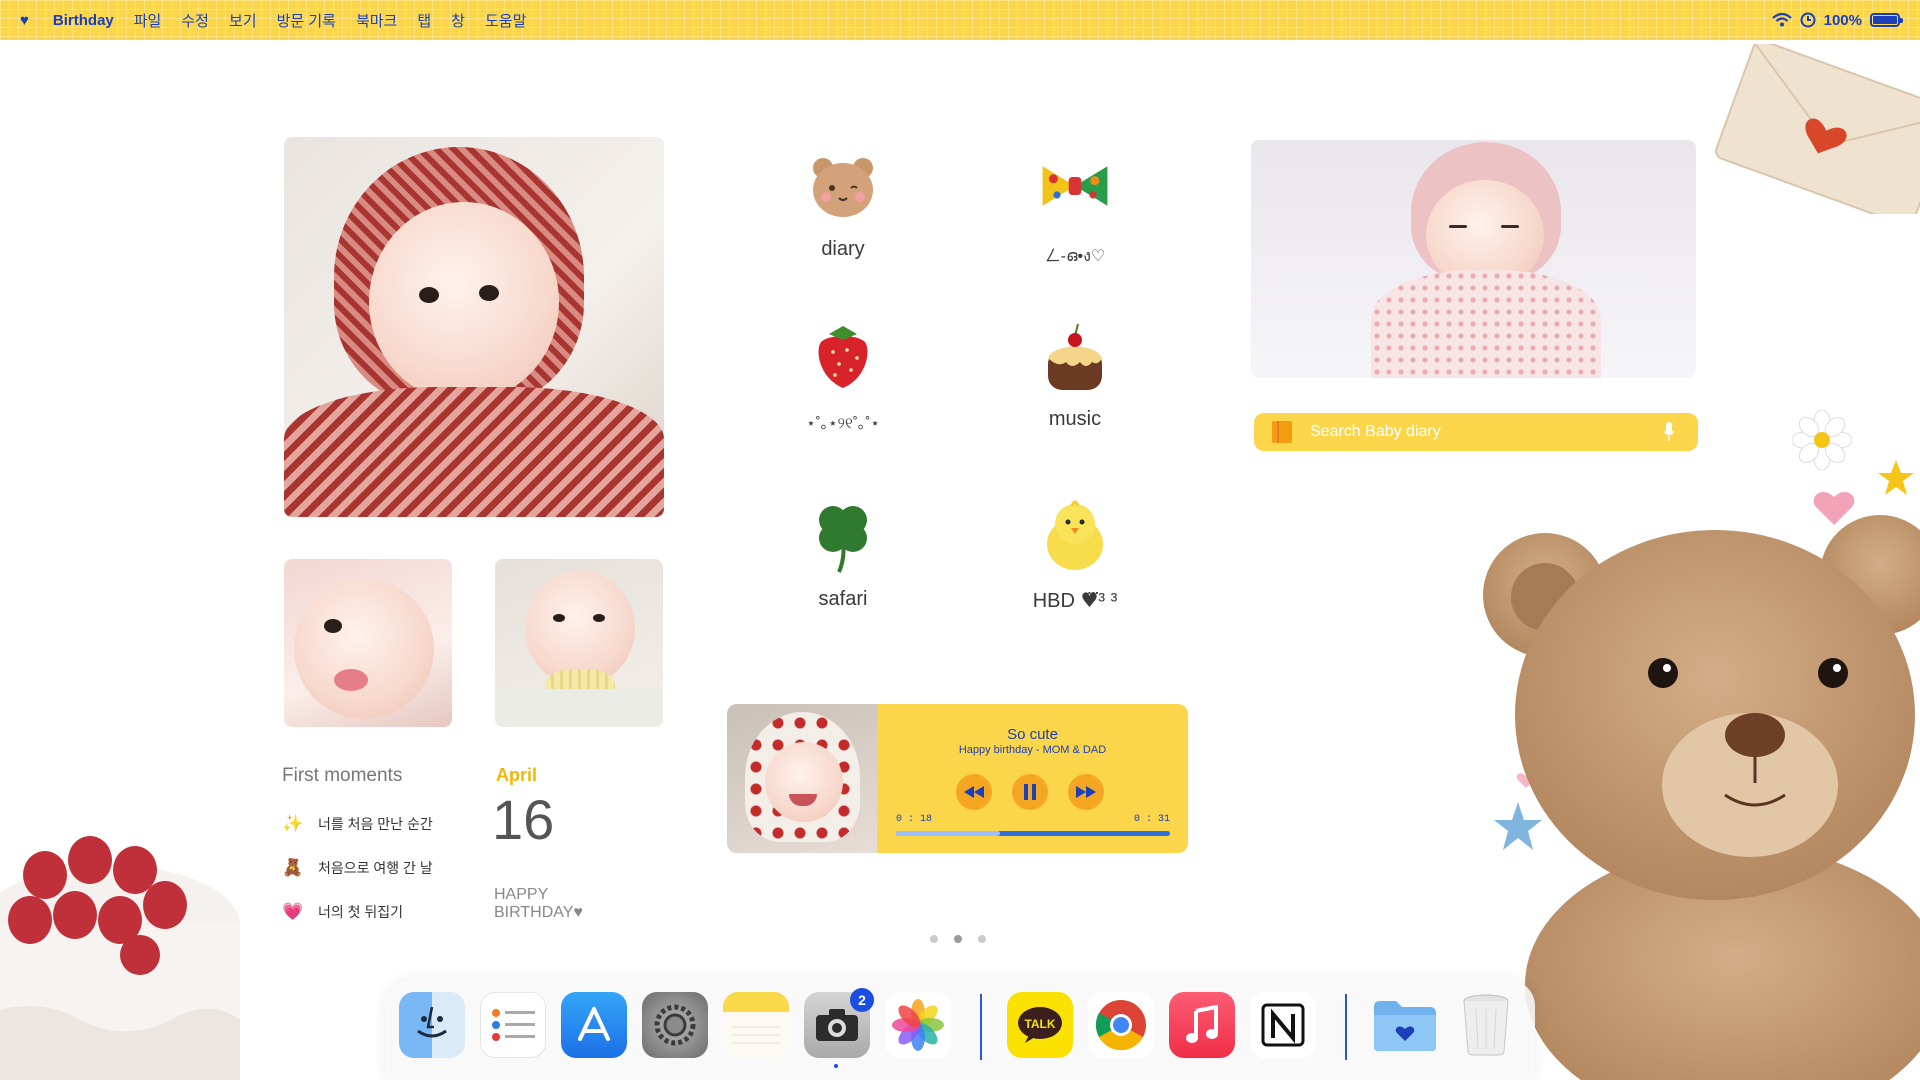  I want to click on moment-item: 💗 너의 첫 뒤집기, so click(342, 912).